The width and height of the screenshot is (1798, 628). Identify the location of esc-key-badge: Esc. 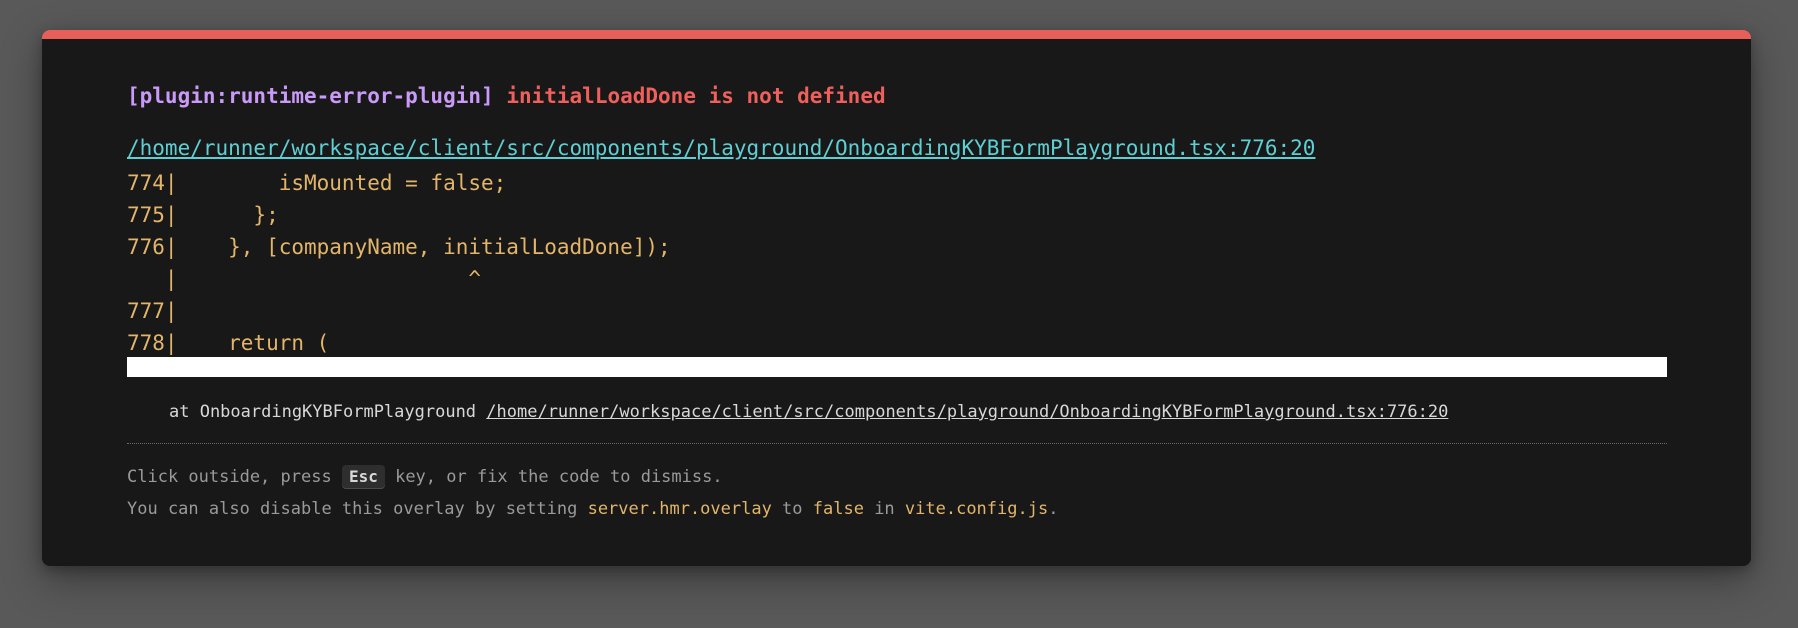
(363, 477).